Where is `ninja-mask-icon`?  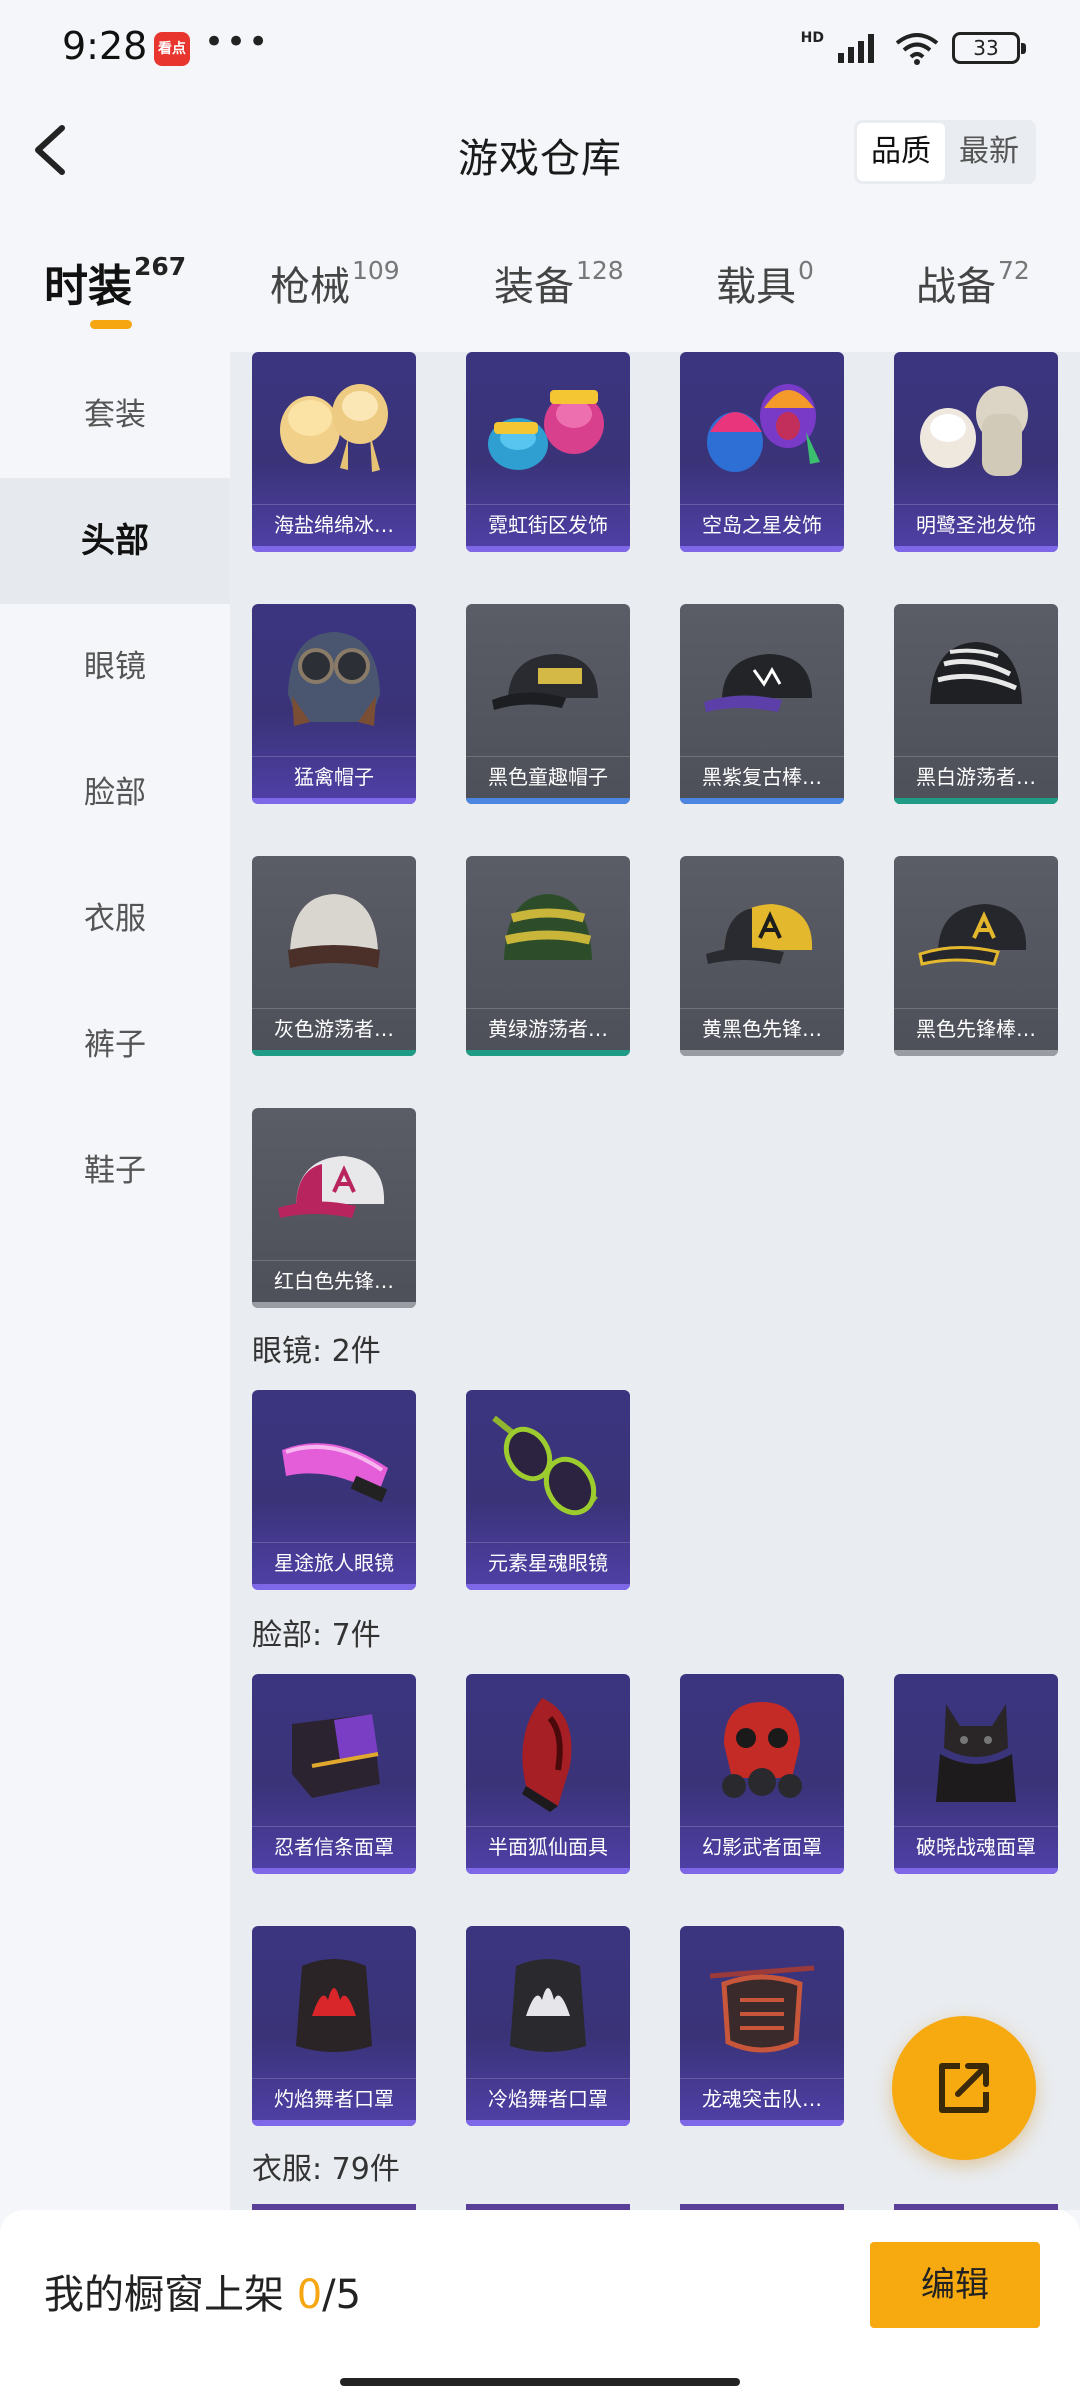
ninja-mask-icon is located at coordinates (336, 1756).